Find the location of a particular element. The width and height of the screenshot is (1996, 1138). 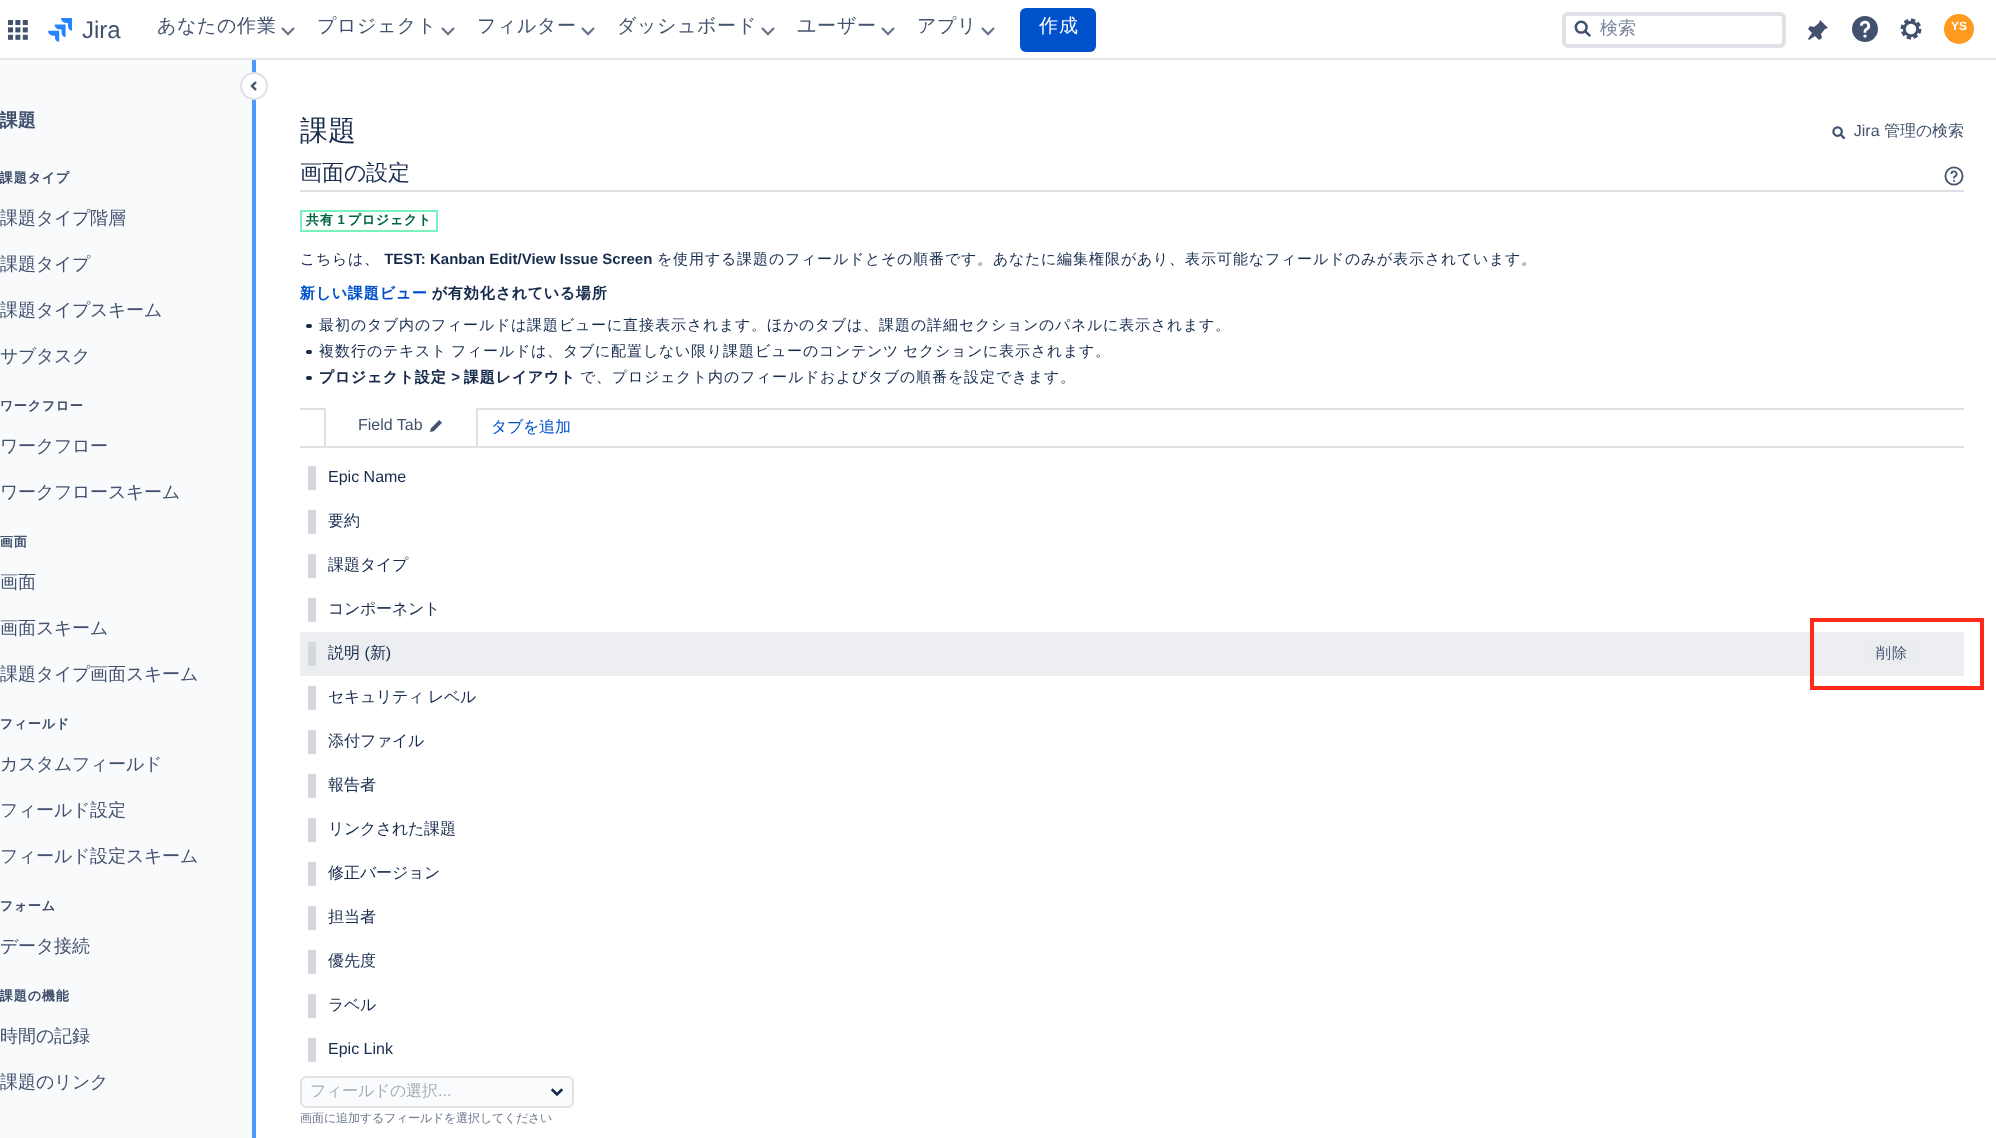

nav-menu: あなたの作業 is located at coordinates (226, 29).